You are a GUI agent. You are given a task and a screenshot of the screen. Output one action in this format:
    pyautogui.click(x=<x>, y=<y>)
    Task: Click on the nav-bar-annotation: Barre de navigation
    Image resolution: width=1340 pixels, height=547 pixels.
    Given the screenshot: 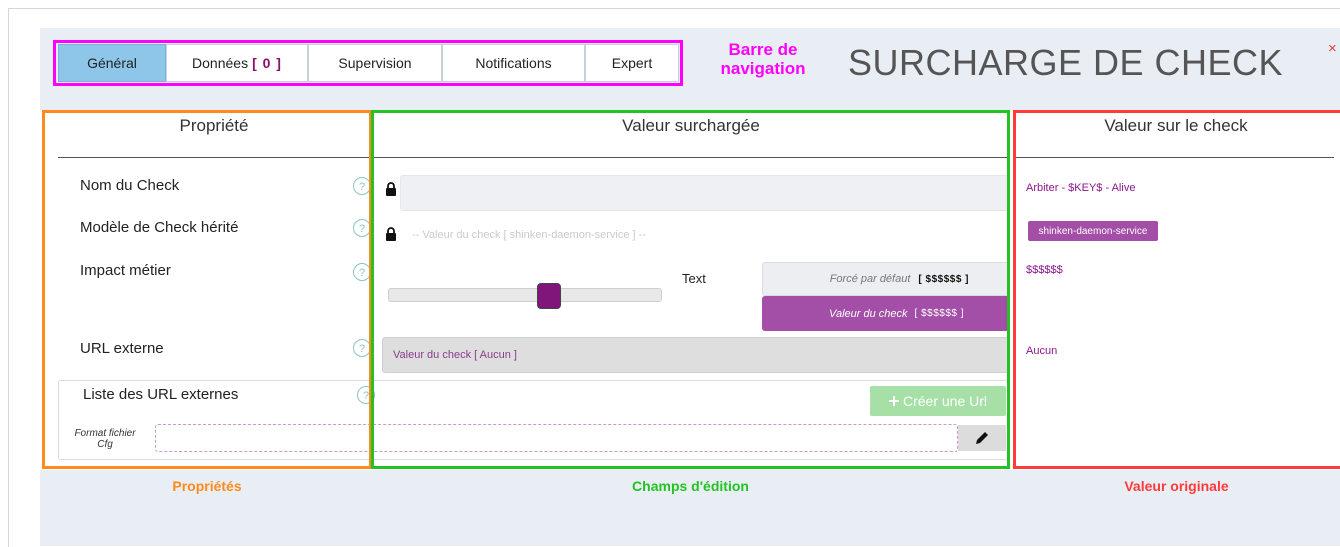 What is the action you would take?
    pyautogui.click(x=763, y=59)
    